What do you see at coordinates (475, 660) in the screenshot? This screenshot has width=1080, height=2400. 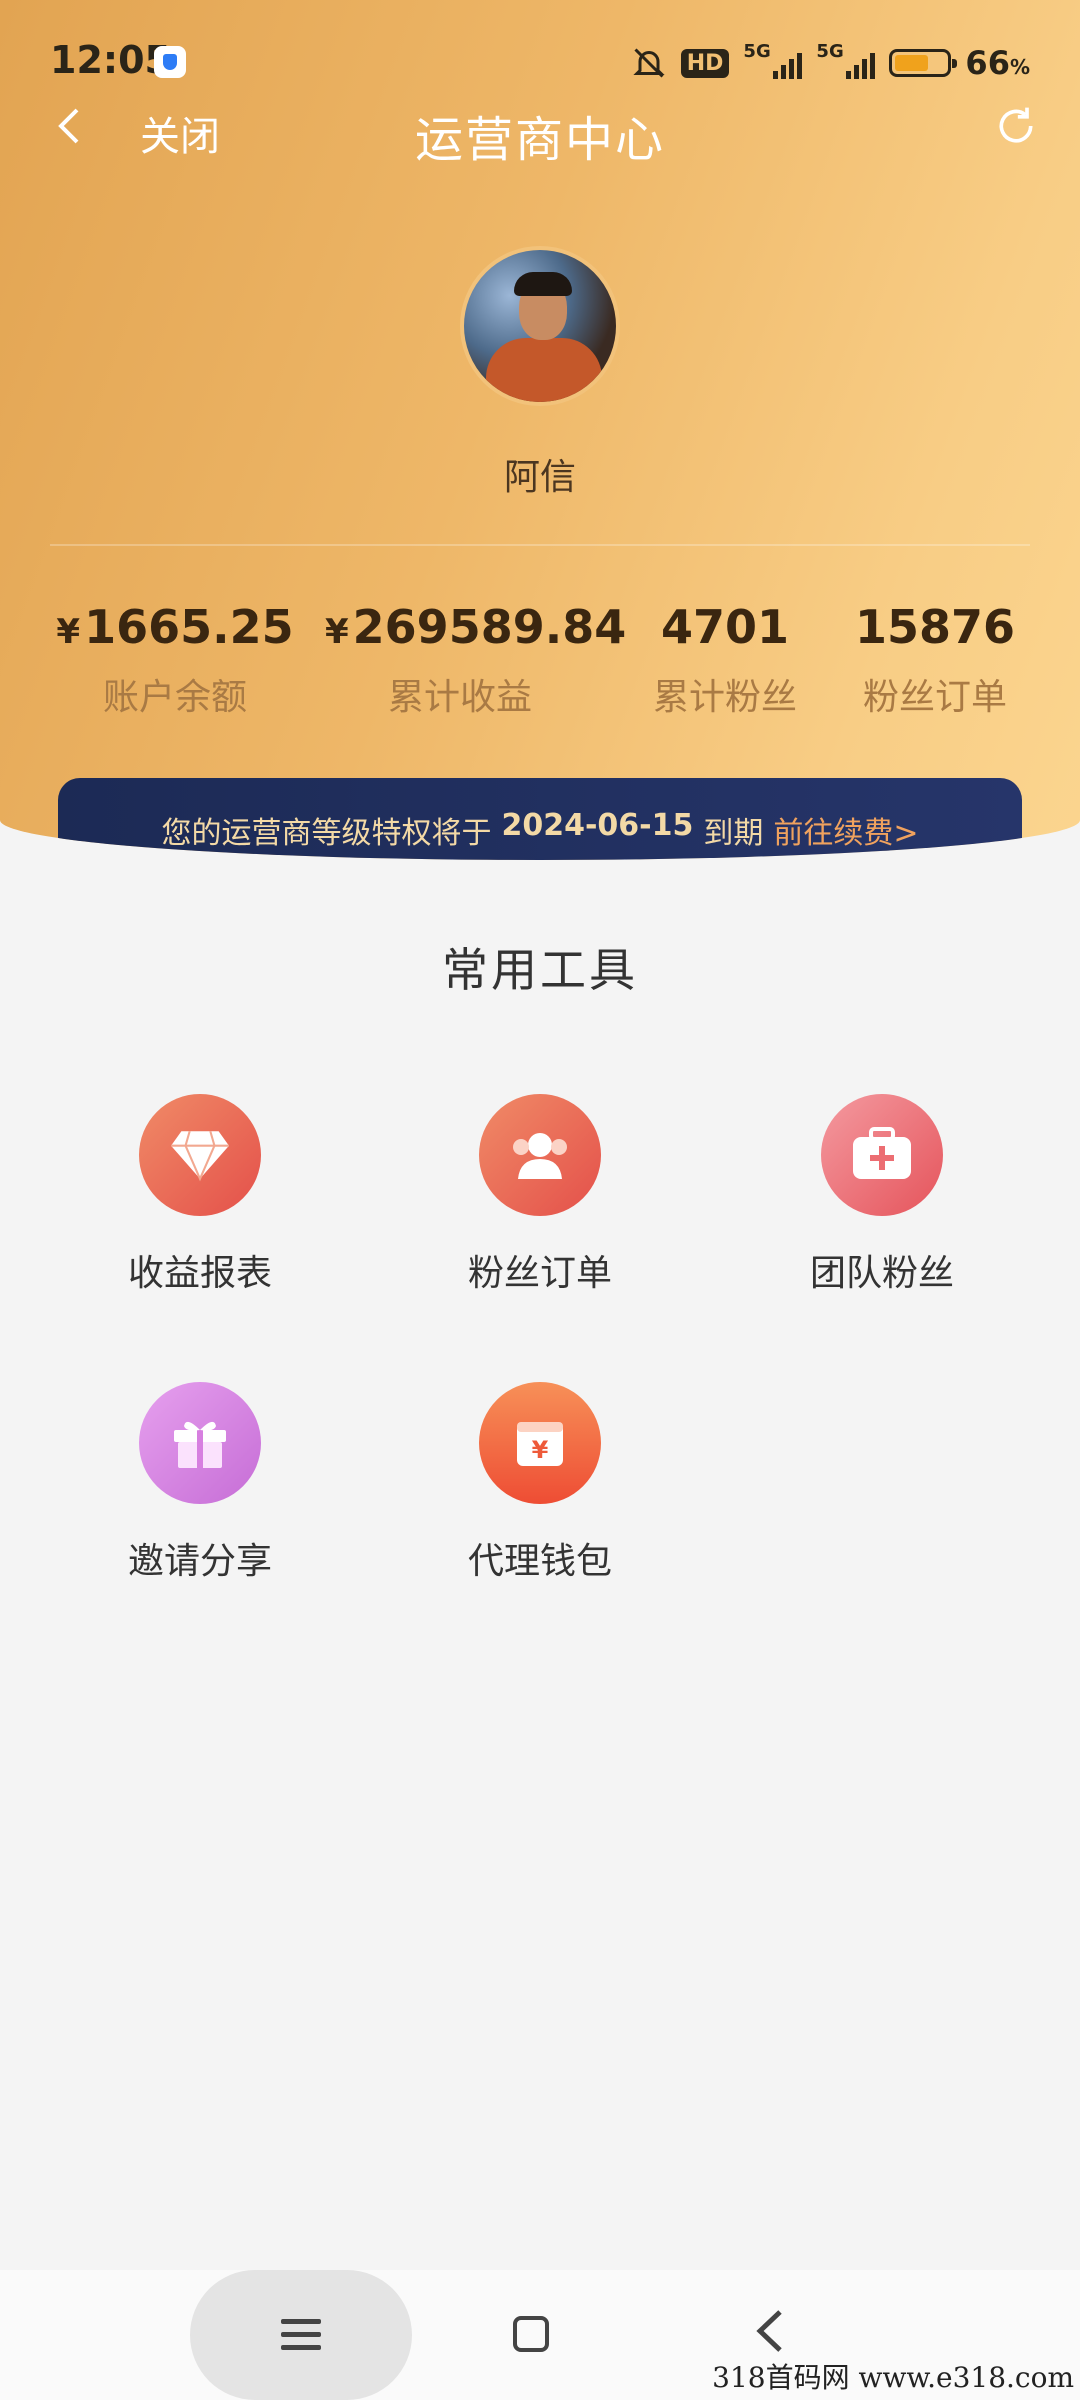 I see `stat-total-income: ¥269589.84 累计收益` at bounding box center [475, 660].